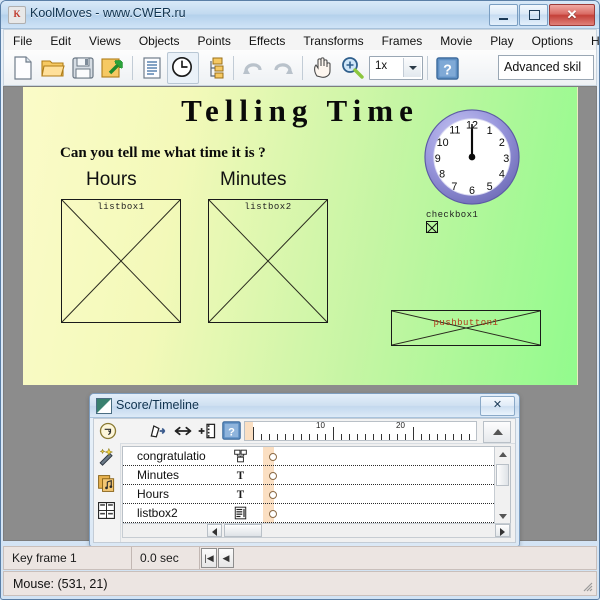  What do you see at coordinates (183, 431) in the screenshot?
I see `stretch-frames-icon` at bounding box center [183, 431].